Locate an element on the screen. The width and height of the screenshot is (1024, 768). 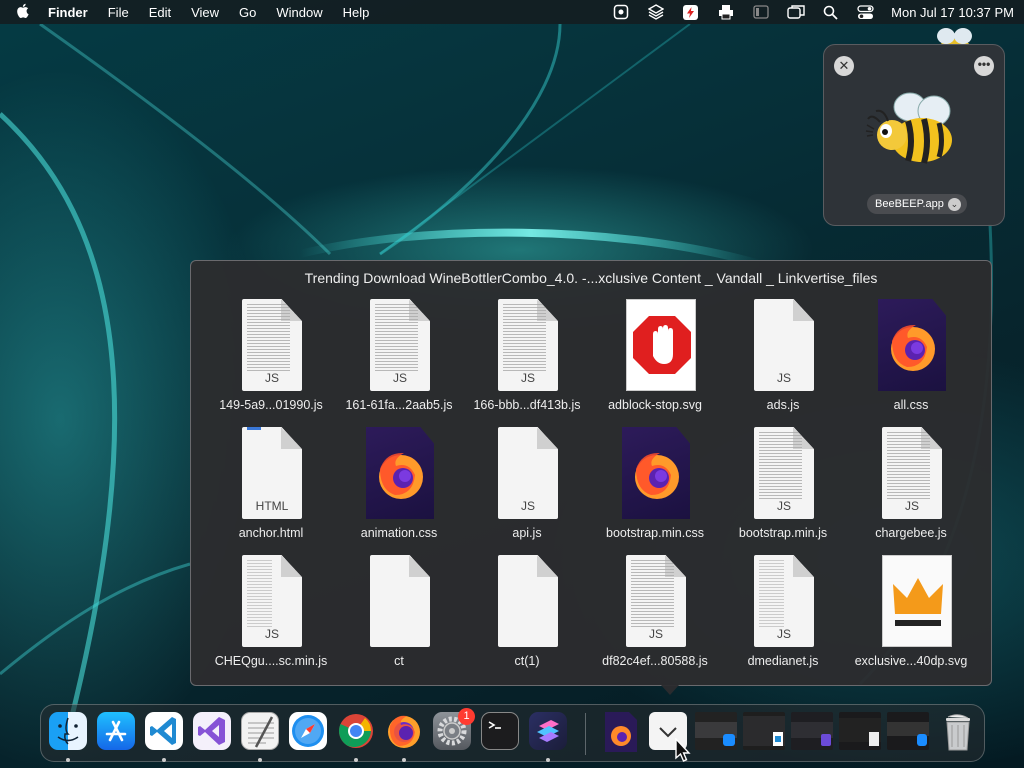
chevron-down-icon: ⌄ is located at coordinates (954, 204).